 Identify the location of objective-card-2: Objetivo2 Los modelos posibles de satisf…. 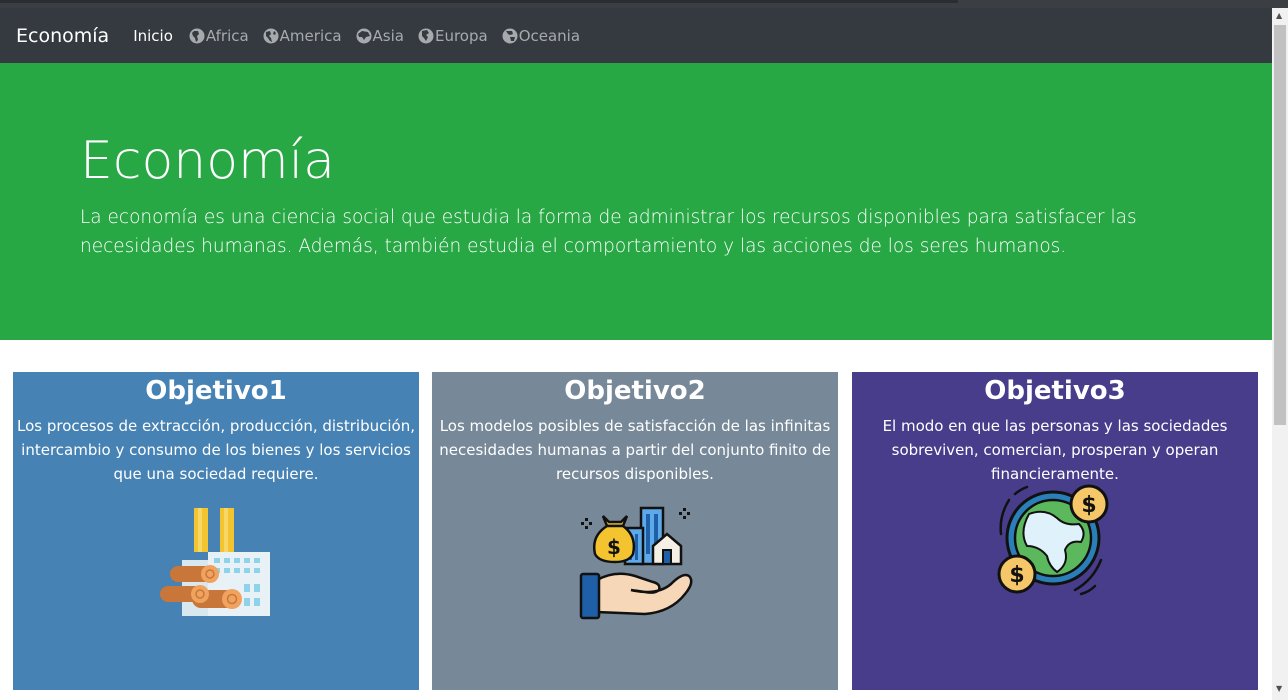
(635, 531).